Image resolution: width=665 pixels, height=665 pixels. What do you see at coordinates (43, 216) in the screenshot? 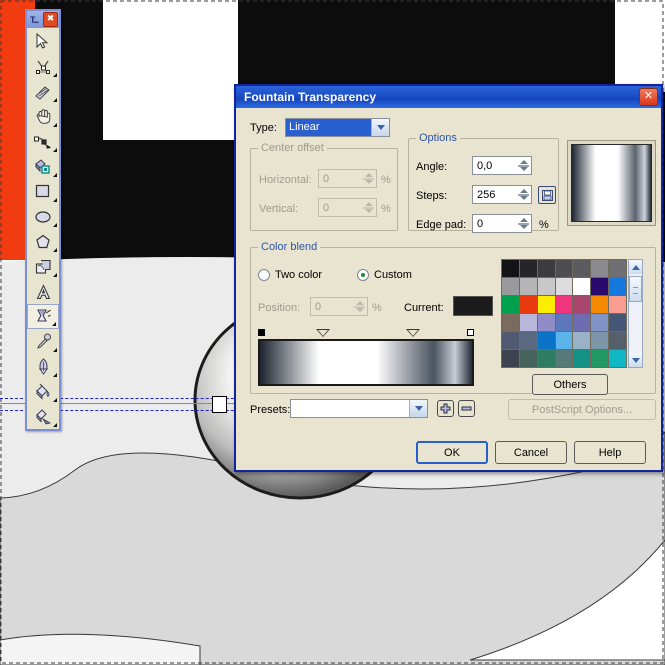
I see `ellipse-tool` at bounding box center [43, 216].